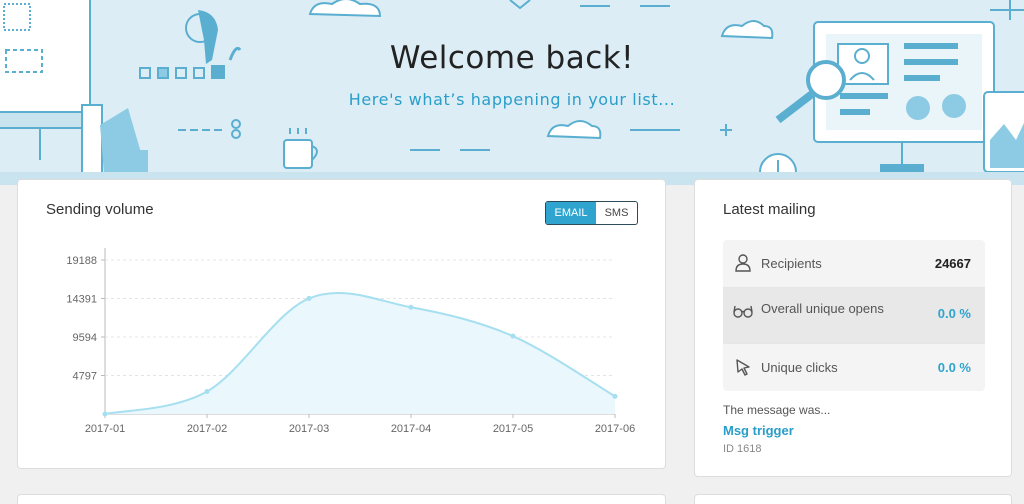 The image size is (1024, 504). Describe the element at coordinates (105, 429) in the screenshot. I see `x-tick-label: 2017-01` at that location.